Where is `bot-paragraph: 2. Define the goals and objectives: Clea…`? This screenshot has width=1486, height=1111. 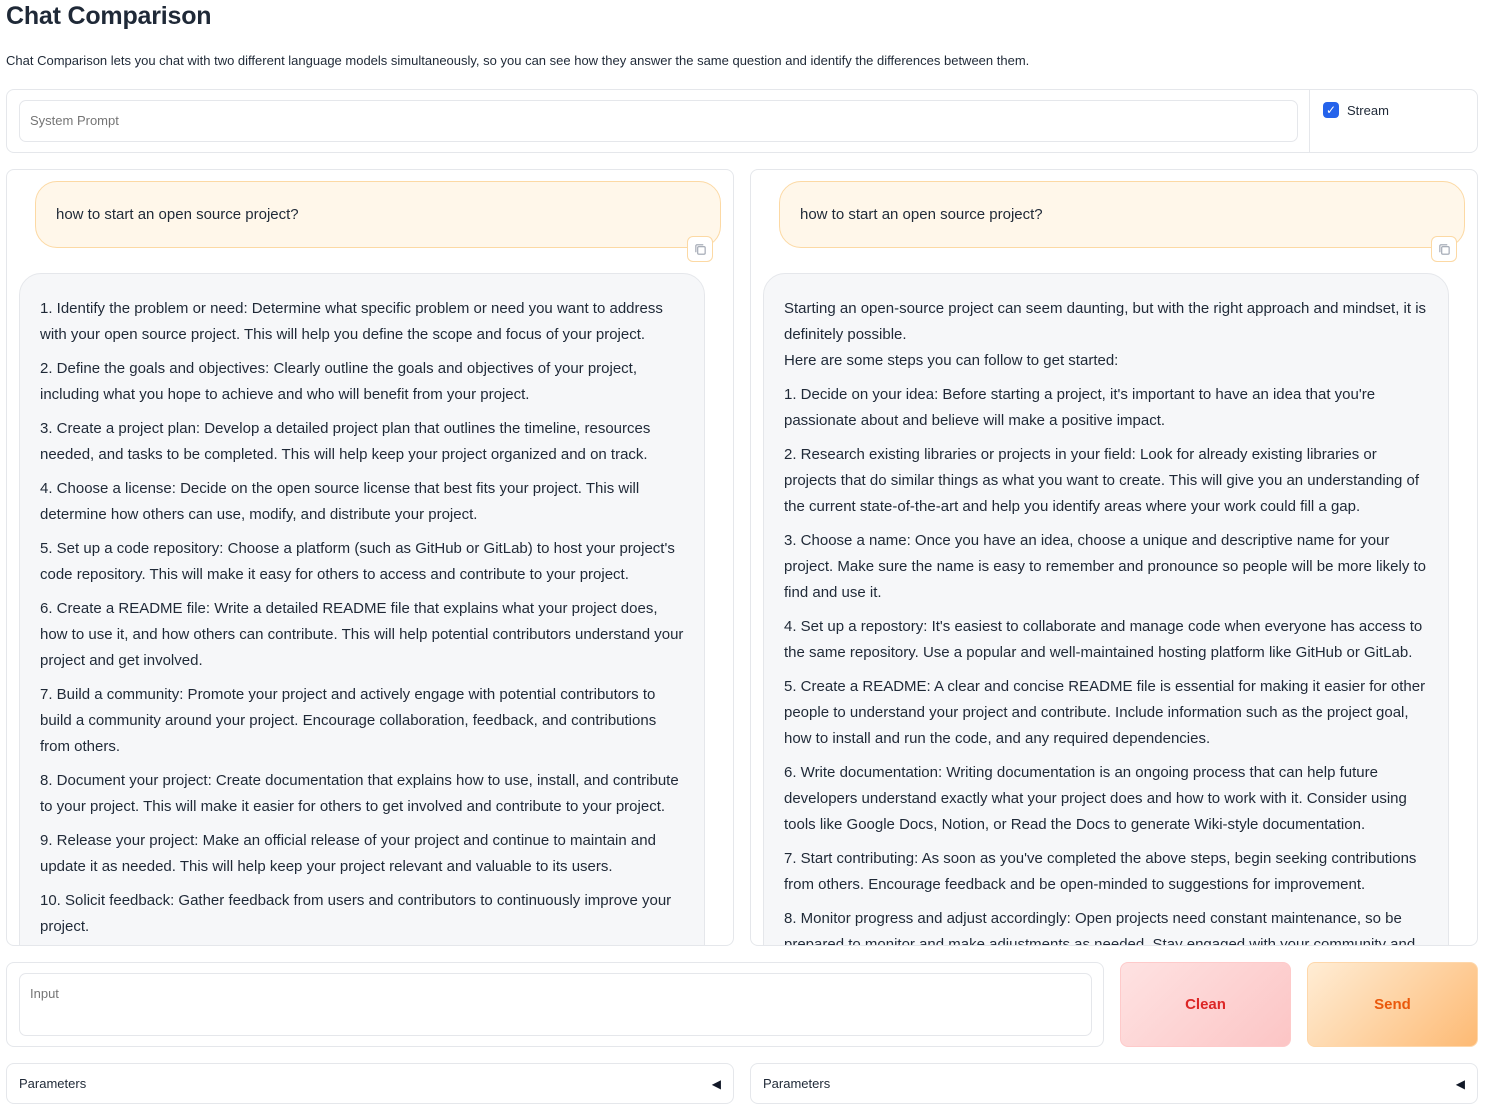
bot-paragraph: 2. Define the goals and objectives: Clea… is located at coordinates (339, 381).